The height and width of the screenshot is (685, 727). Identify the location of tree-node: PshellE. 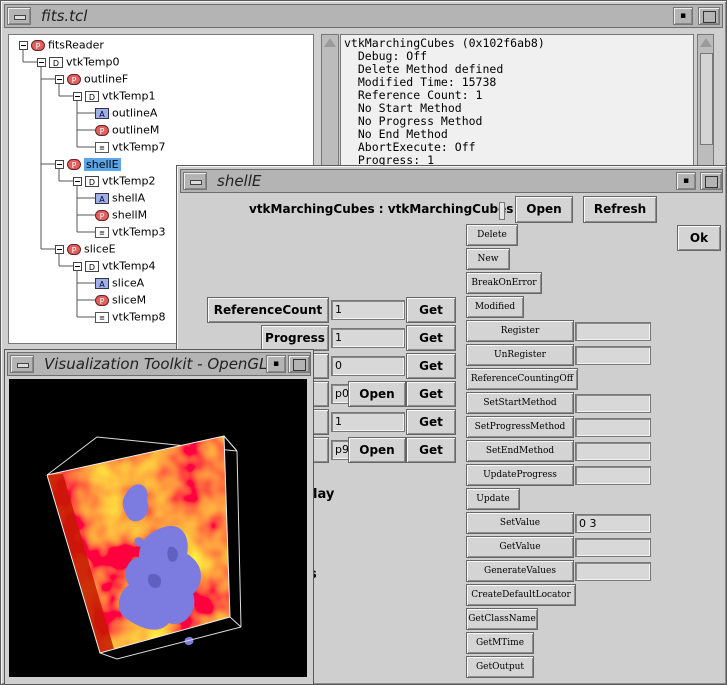
(88, 164).